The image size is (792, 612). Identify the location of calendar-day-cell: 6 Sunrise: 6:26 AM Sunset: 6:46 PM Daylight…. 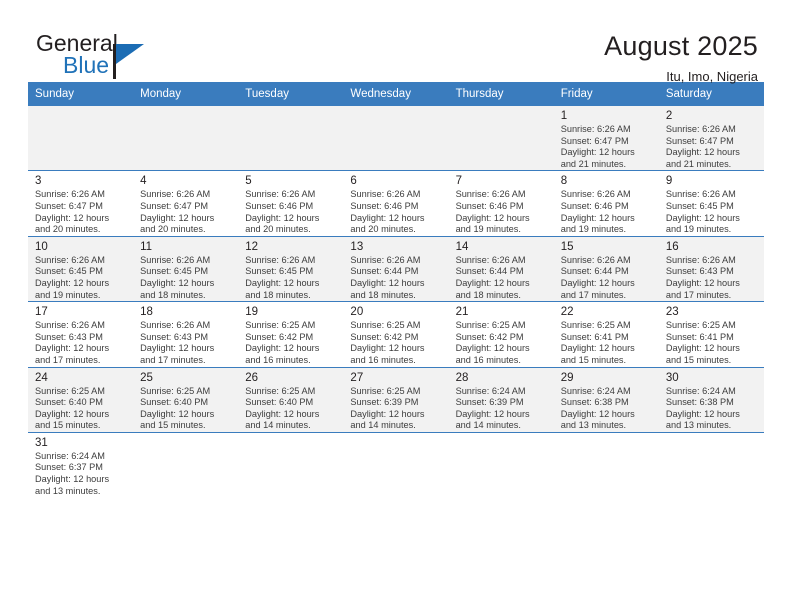
(396, 203).